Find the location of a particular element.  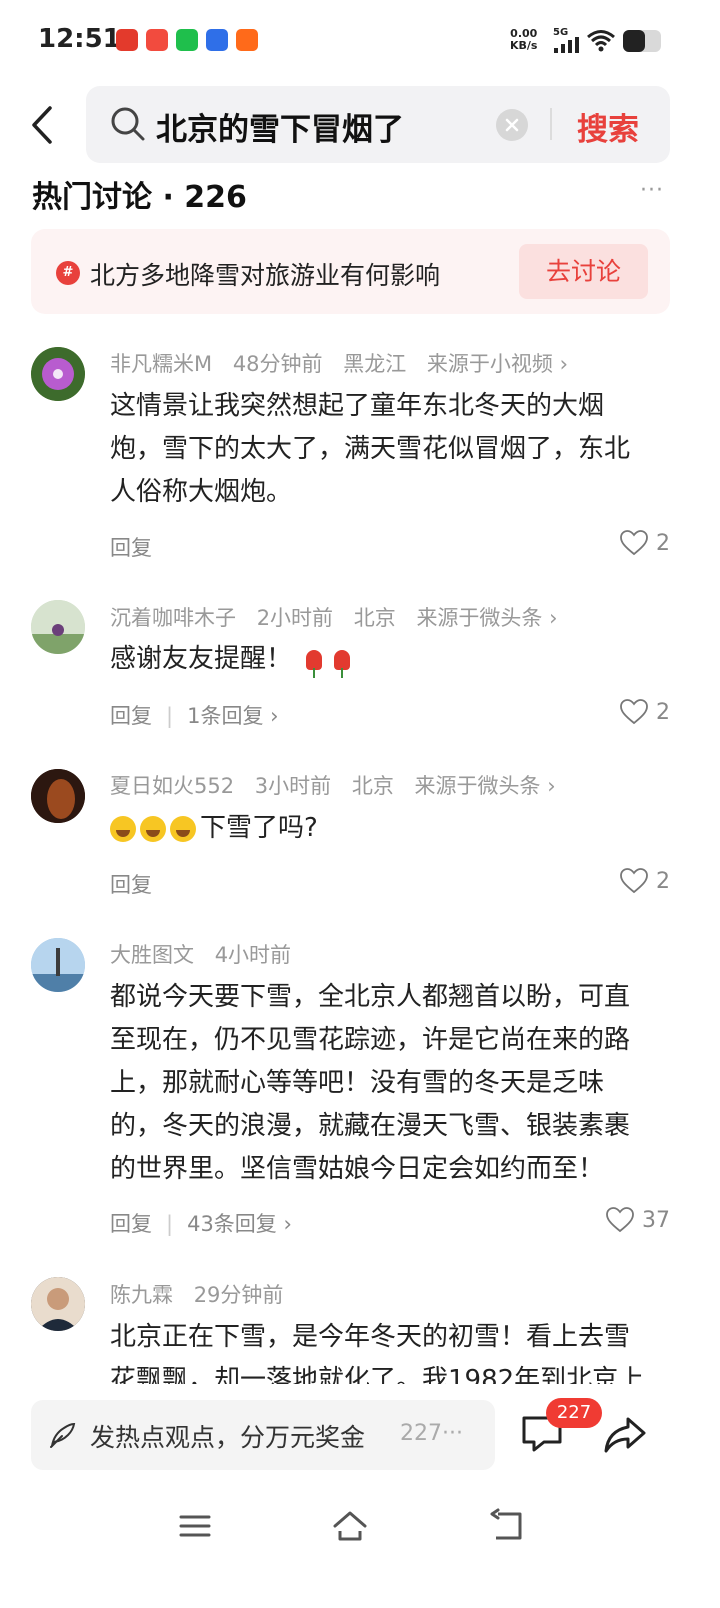

toutiao-icon is located at coordinates (157, 40).